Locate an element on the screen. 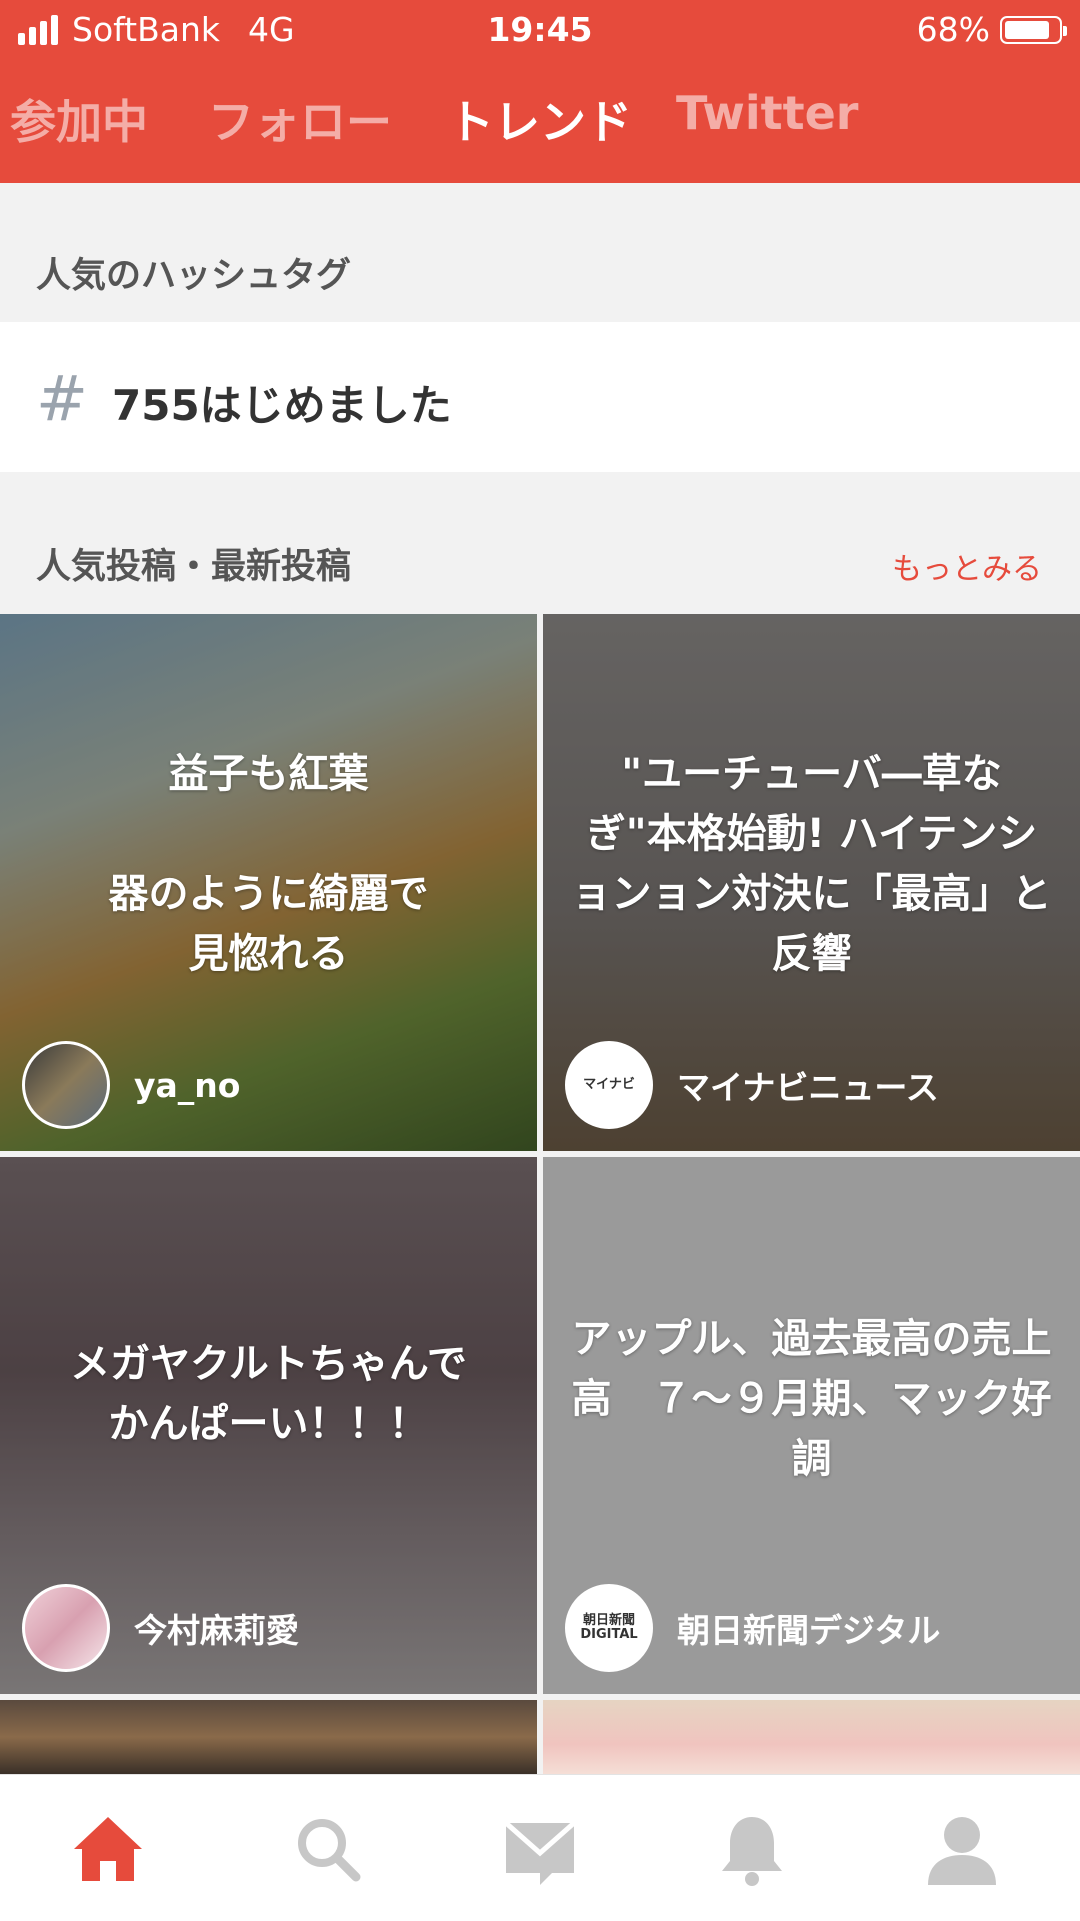 Image resolution: width=1080 pixels, height=1921 pixels. see-more-link: もっとみる is located at coordinates (967, 566).